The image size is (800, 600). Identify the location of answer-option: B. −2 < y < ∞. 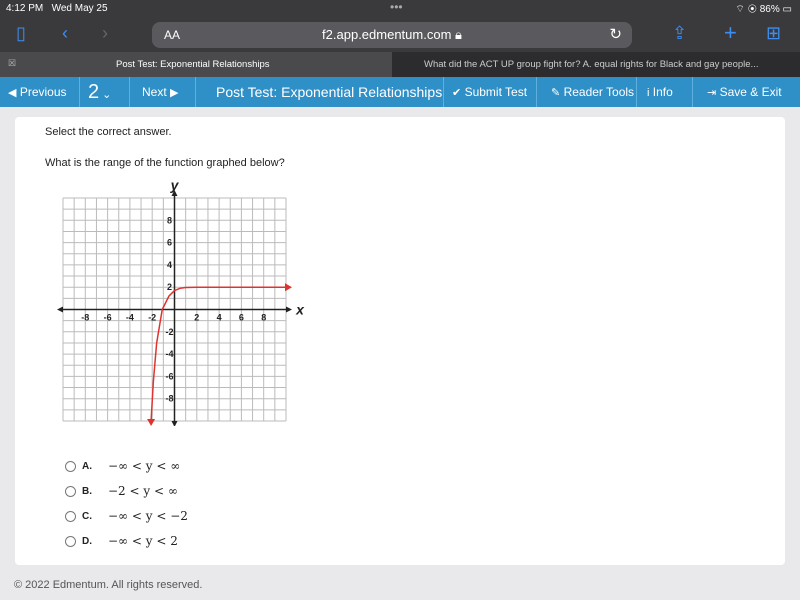
(121, 491).